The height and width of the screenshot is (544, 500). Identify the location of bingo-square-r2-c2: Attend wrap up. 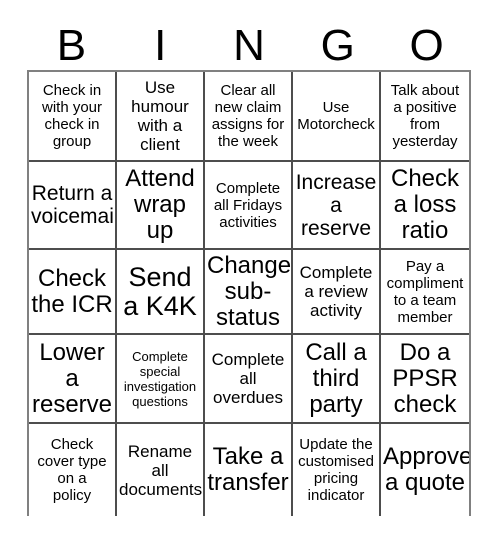
(161, 206).